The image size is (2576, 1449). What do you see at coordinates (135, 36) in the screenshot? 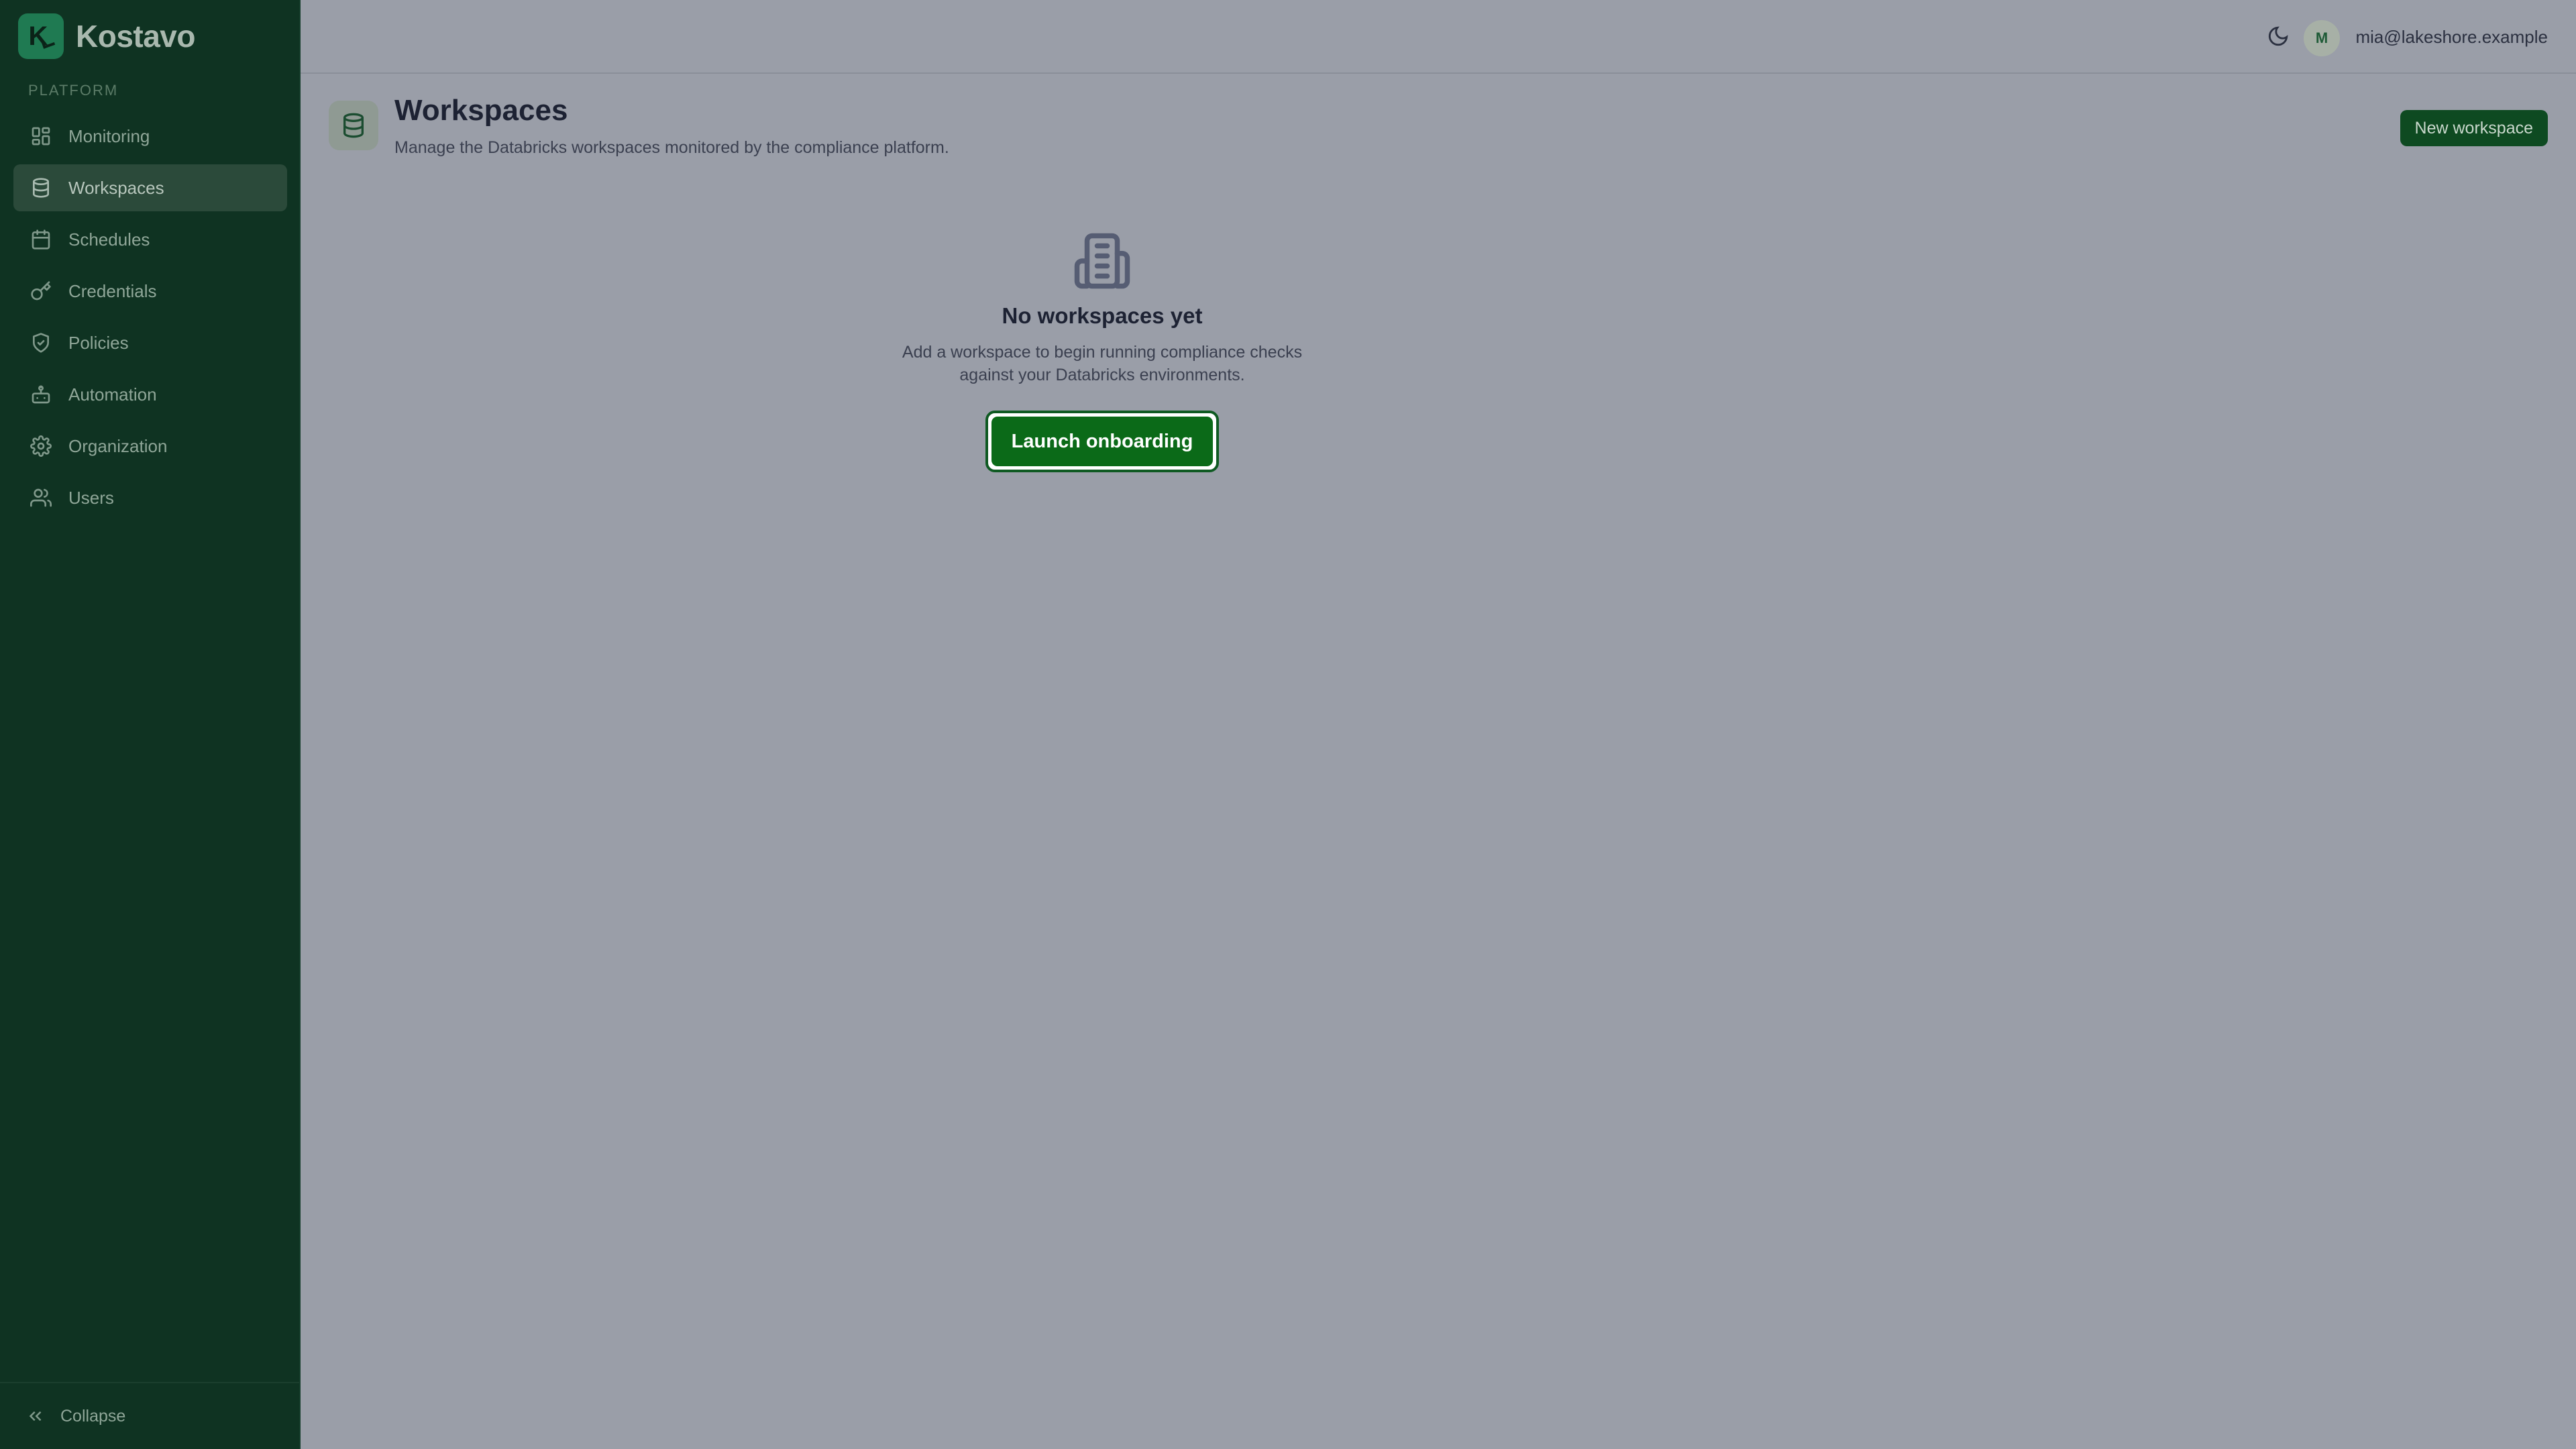
I see `brand-name: Kostavo` at bounding box center [135, 36].